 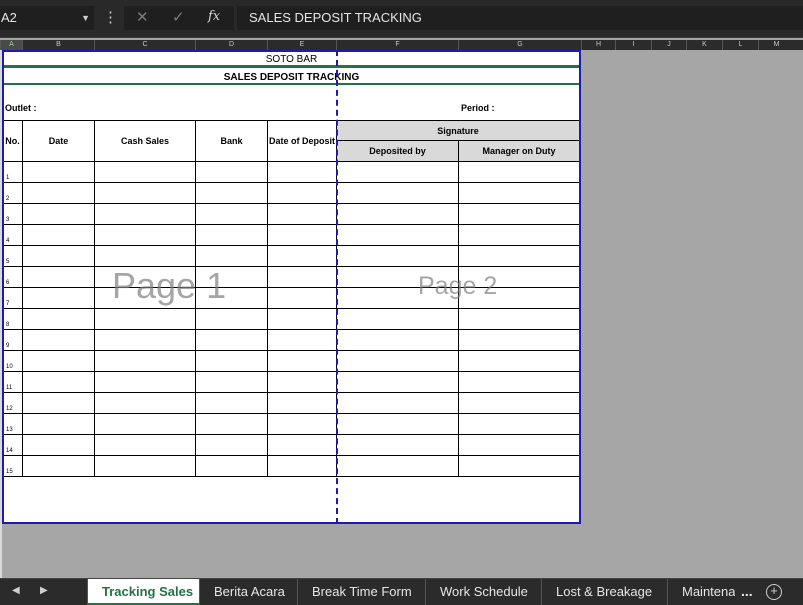 I want to click on column-header: A, so click(x=11, y=45).